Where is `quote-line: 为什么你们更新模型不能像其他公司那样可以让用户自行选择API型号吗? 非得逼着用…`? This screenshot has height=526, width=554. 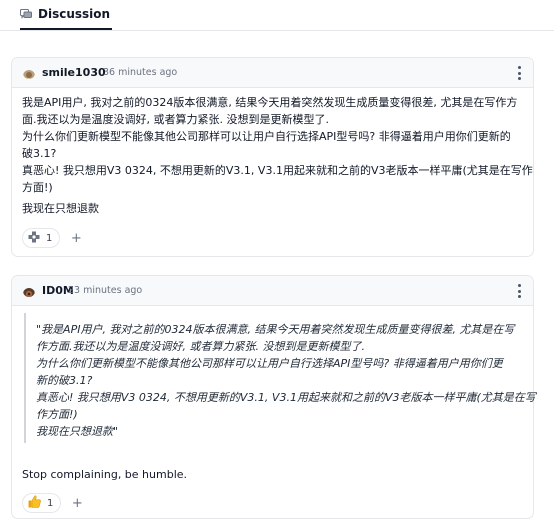
quote-line: 为什么你们更新模型不能像其他公司那样可以让用户自行选择API型号吗? 非得逼着用… is located at coordinates (269, 363).